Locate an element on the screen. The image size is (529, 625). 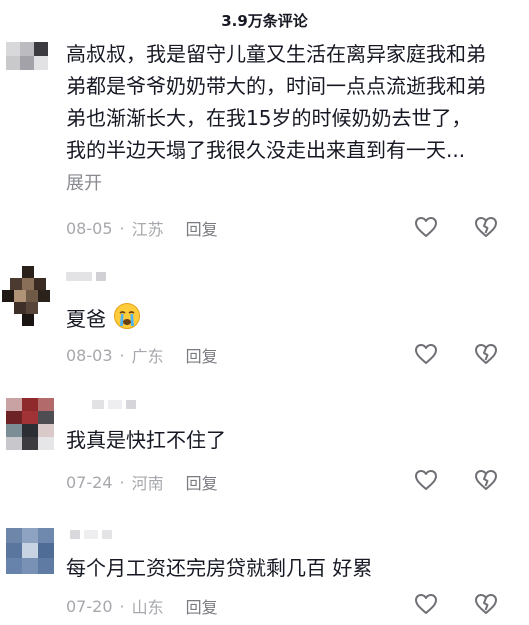
comment-date: 08-05 is located at coordinates (89, 228).